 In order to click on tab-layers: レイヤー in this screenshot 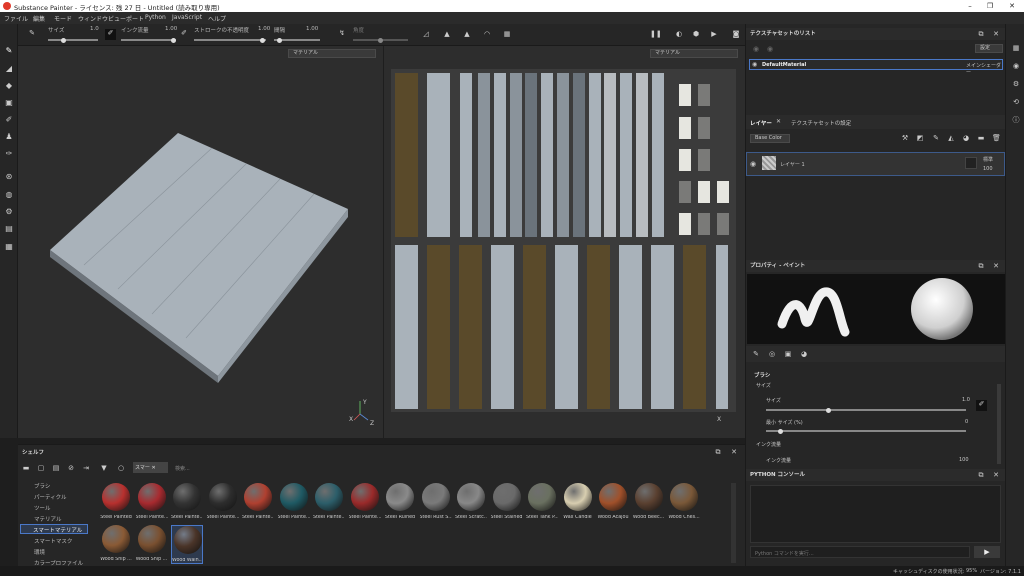, I will do `click(761, 123)`.